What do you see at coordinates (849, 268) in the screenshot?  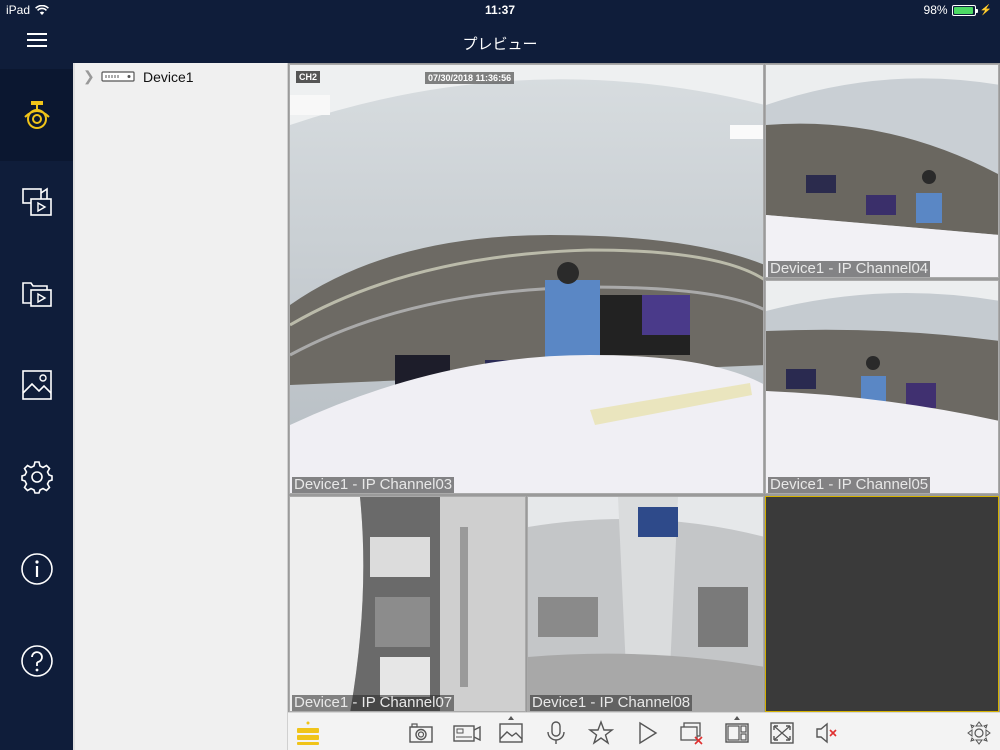 I see `channel-label: Device1 - IP Channel04` at bounding box center [849, 268].